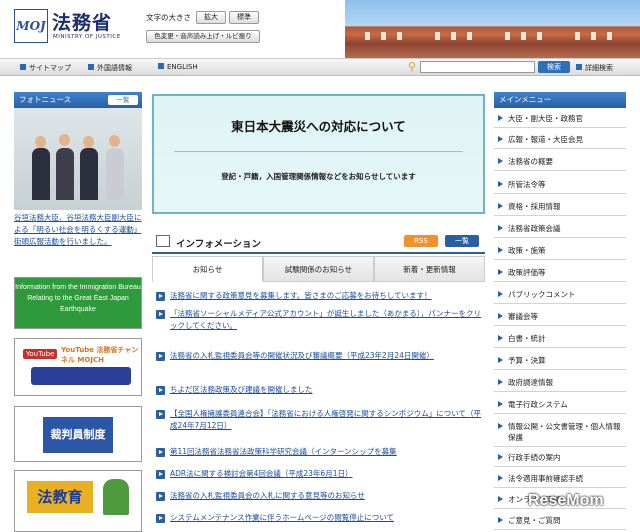  What do you see at coordinates (318, 496) in the screenshot?
I see `news-item: 法務省の入札監視委員会の入札に関する意見等のお知らせ` at bounding box center [318, 496].